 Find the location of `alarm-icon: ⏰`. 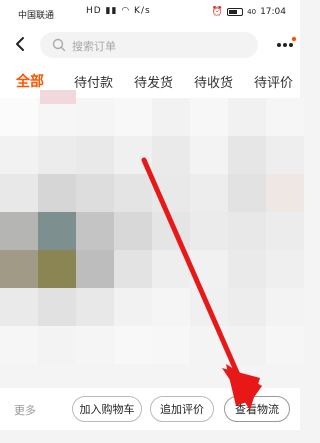

alarm-icon: ⏰ is located at coordinates (217, 12).